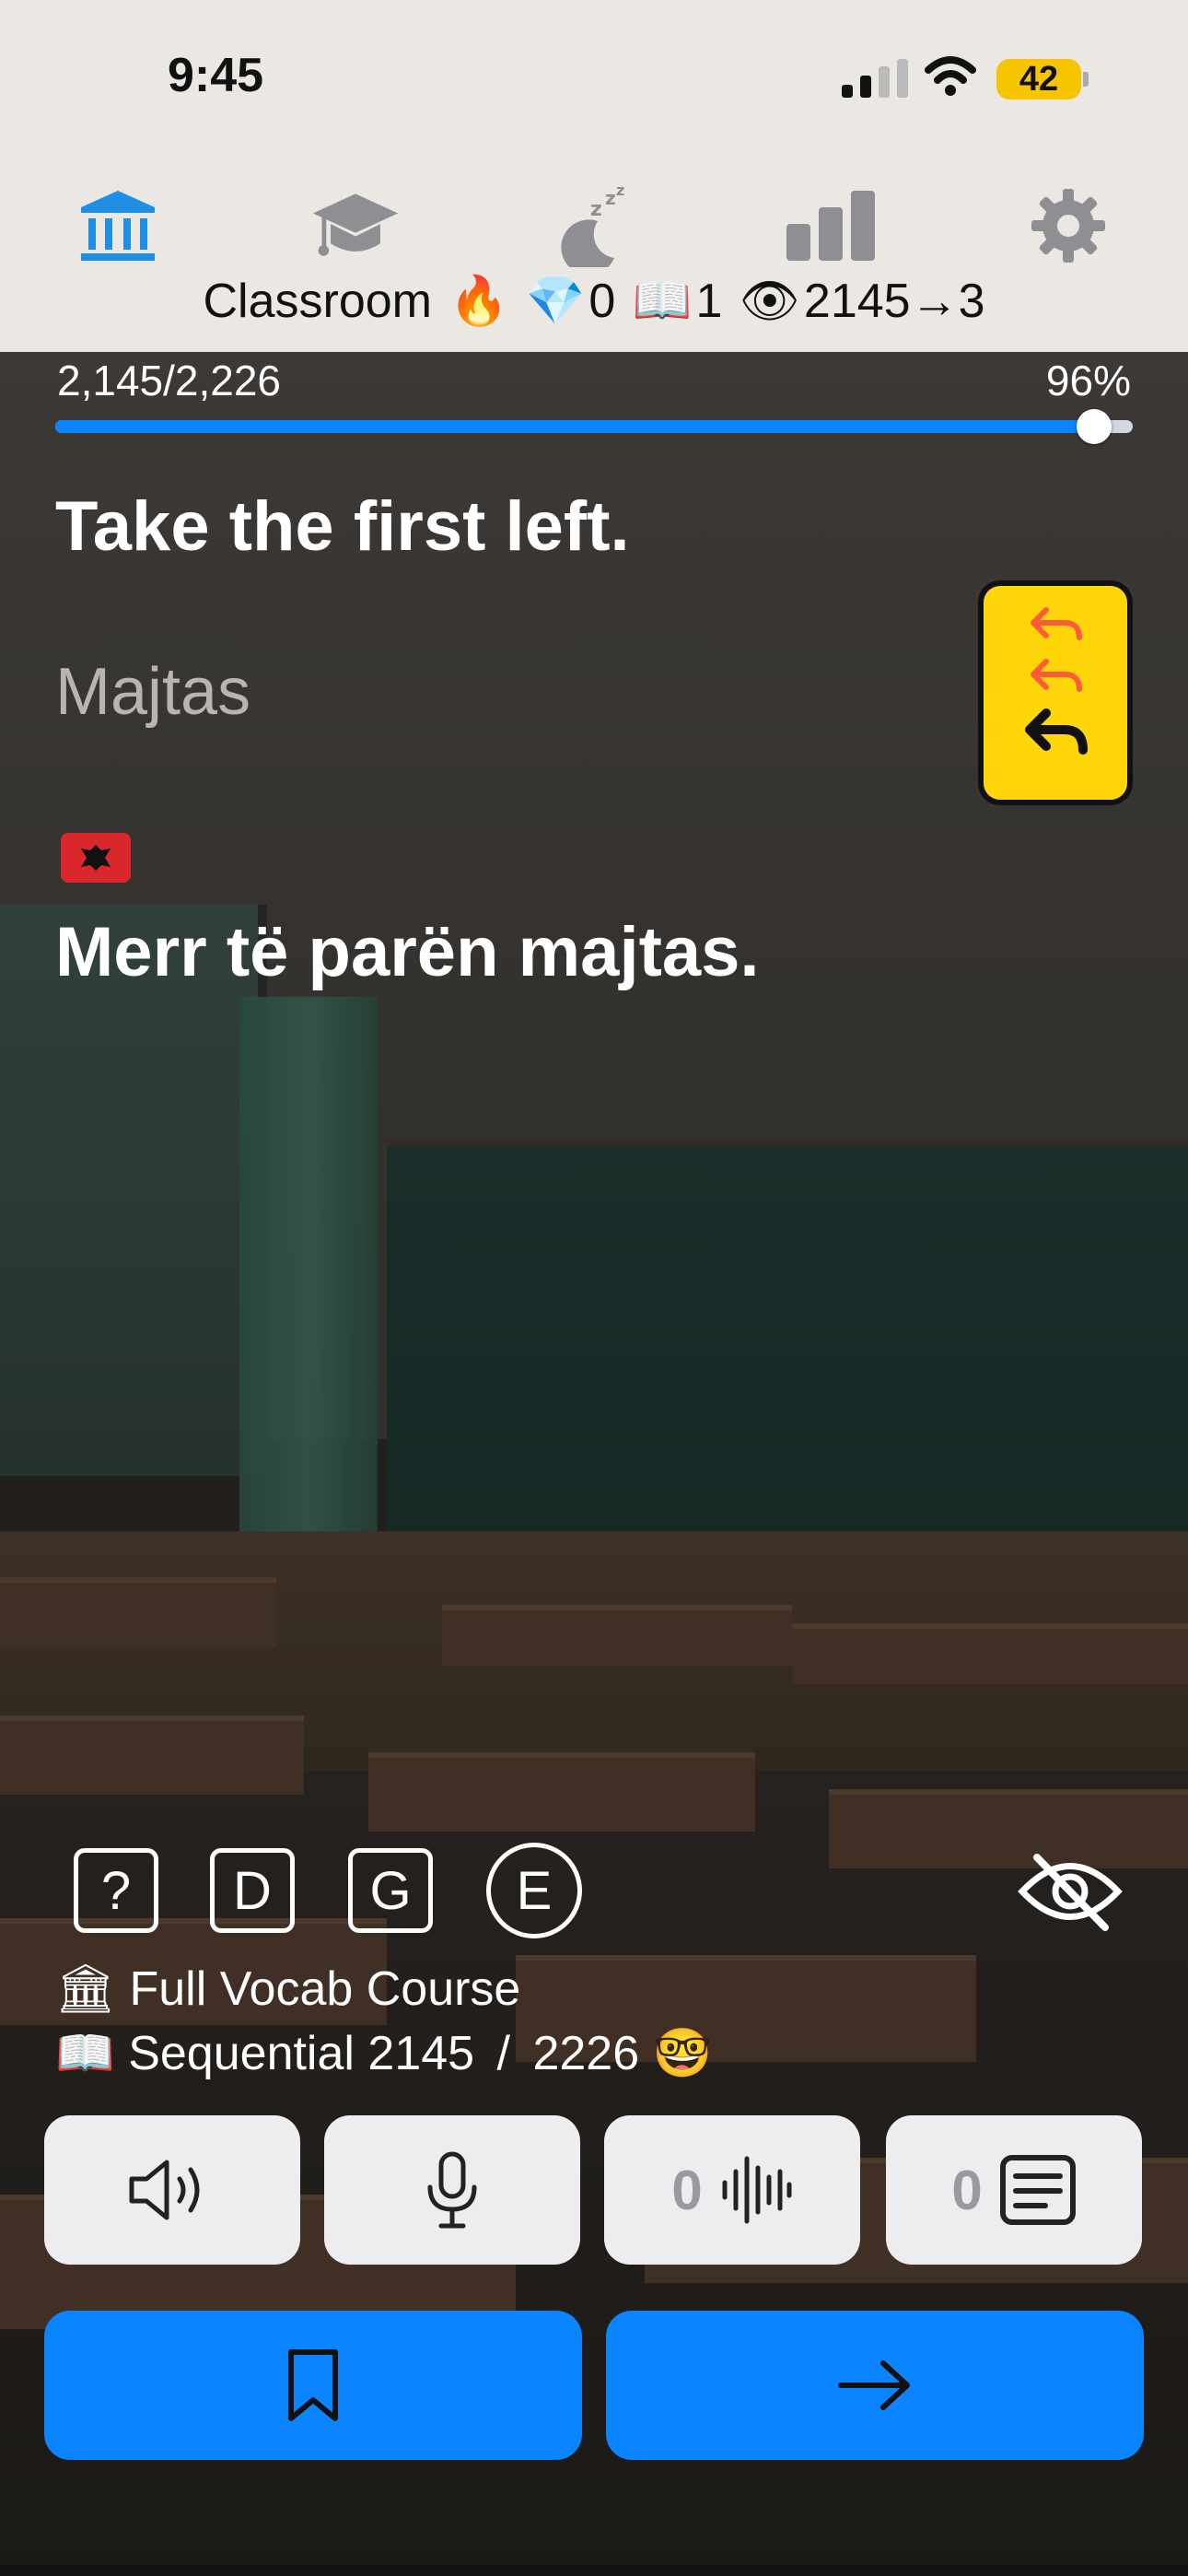  I want to click on bookmark-icon, so click(313, 2385).